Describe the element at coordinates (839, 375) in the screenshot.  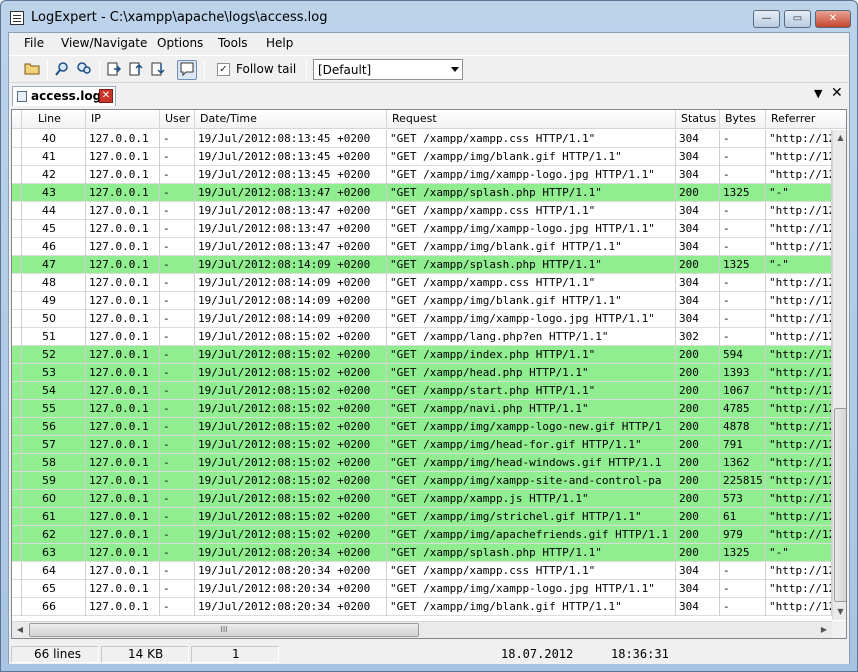
I see `vertical-scrollbar: ▲ ▼` at that location.